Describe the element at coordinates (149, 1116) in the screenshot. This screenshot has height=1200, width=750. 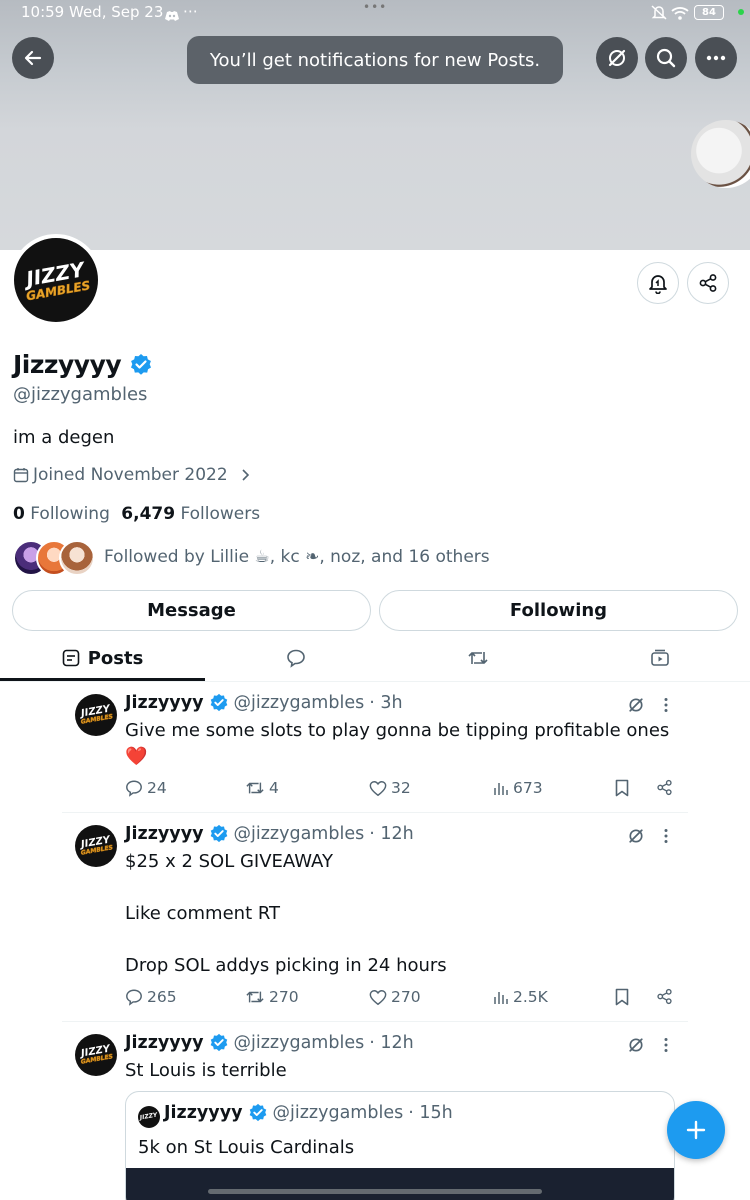
I see `quoted-avatar-logo: JIZZY` at that location.